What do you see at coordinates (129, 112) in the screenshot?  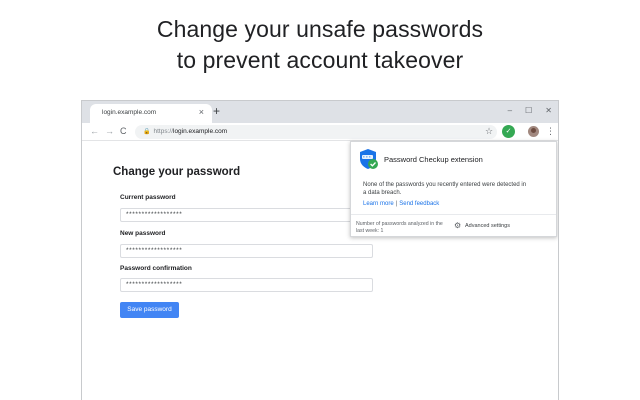 I see `tab-title: login.example.com` at bounding box center [129, 112].